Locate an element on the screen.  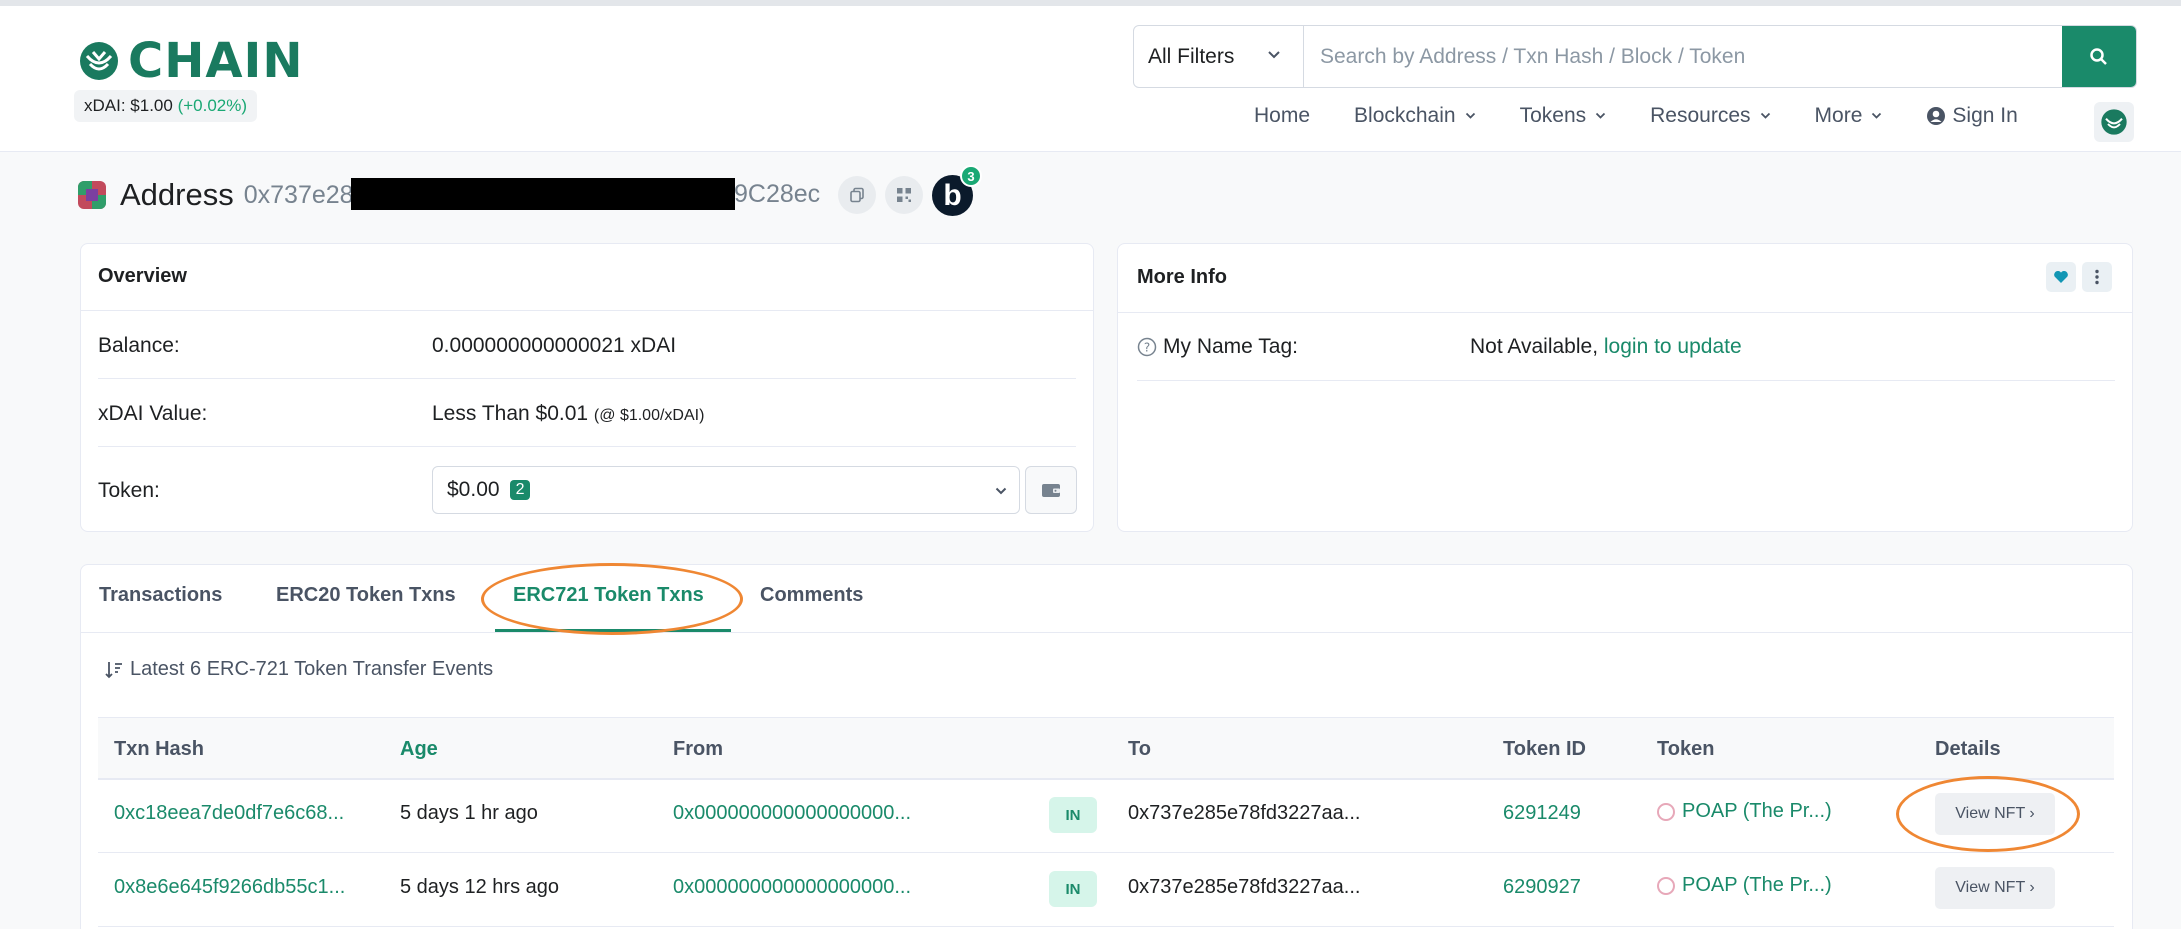
tab-erc20-token-txns: ERC20 Token Txns is located at coordinates (366, 595).